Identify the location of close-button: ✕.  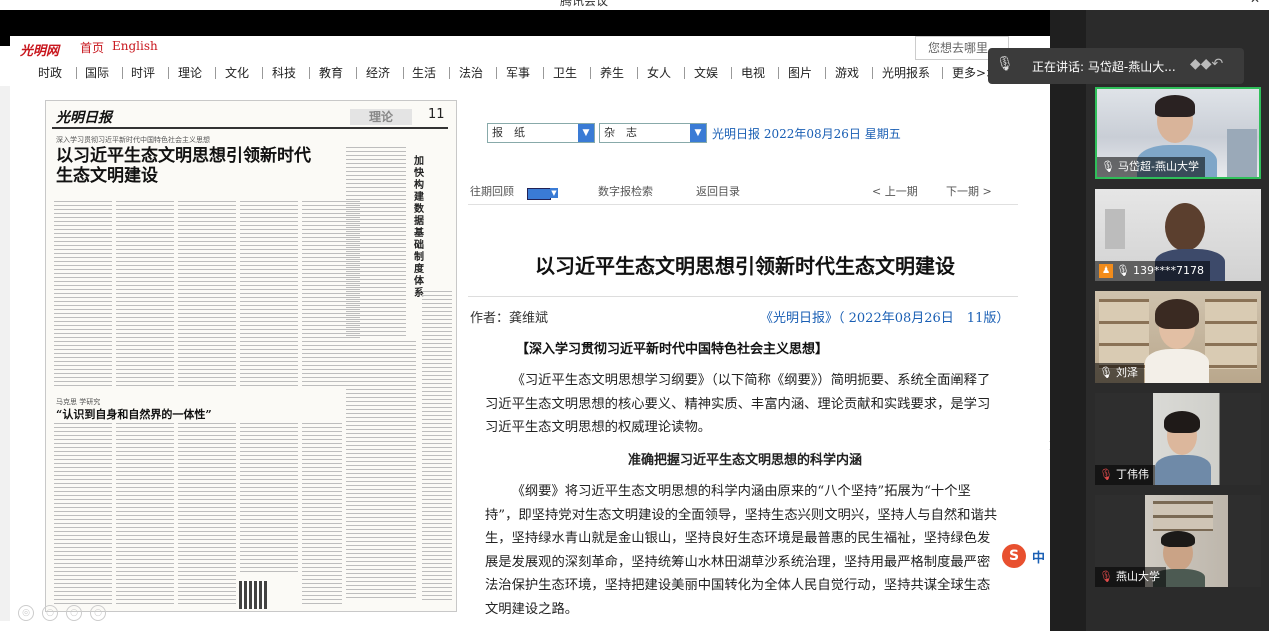
(1255, 3).